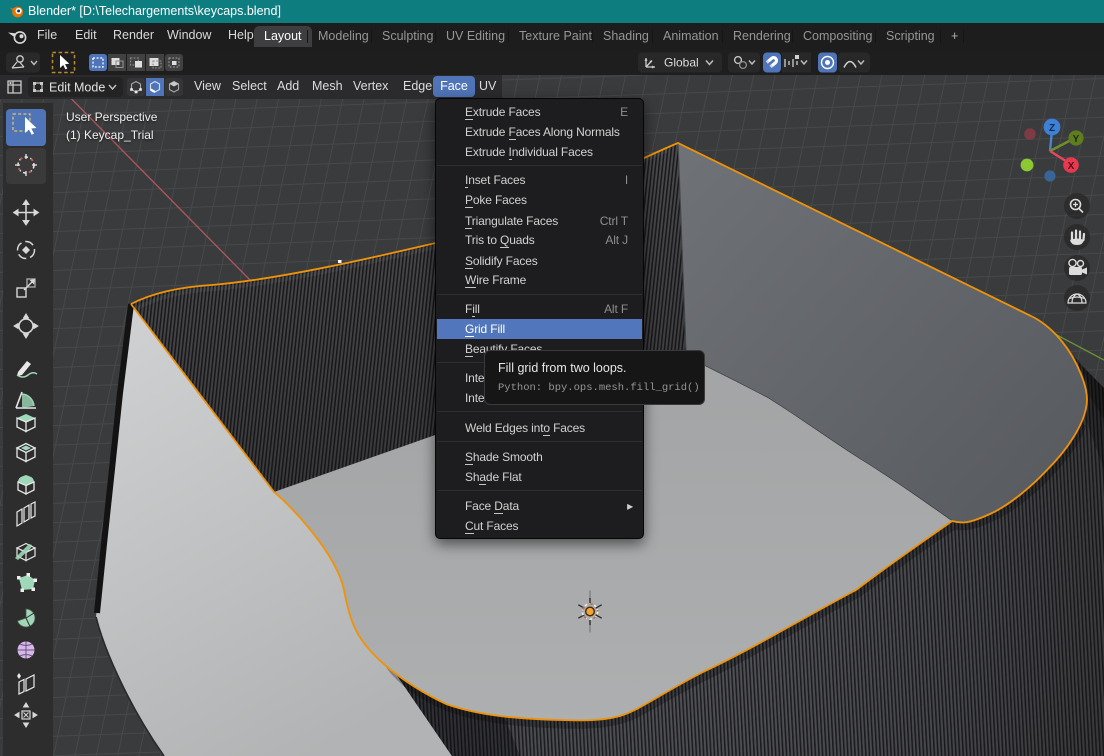 Image resolution: width=1104 pixels, height=756 pixels. I want to click on svg-text: Y, so click(1076, 139).